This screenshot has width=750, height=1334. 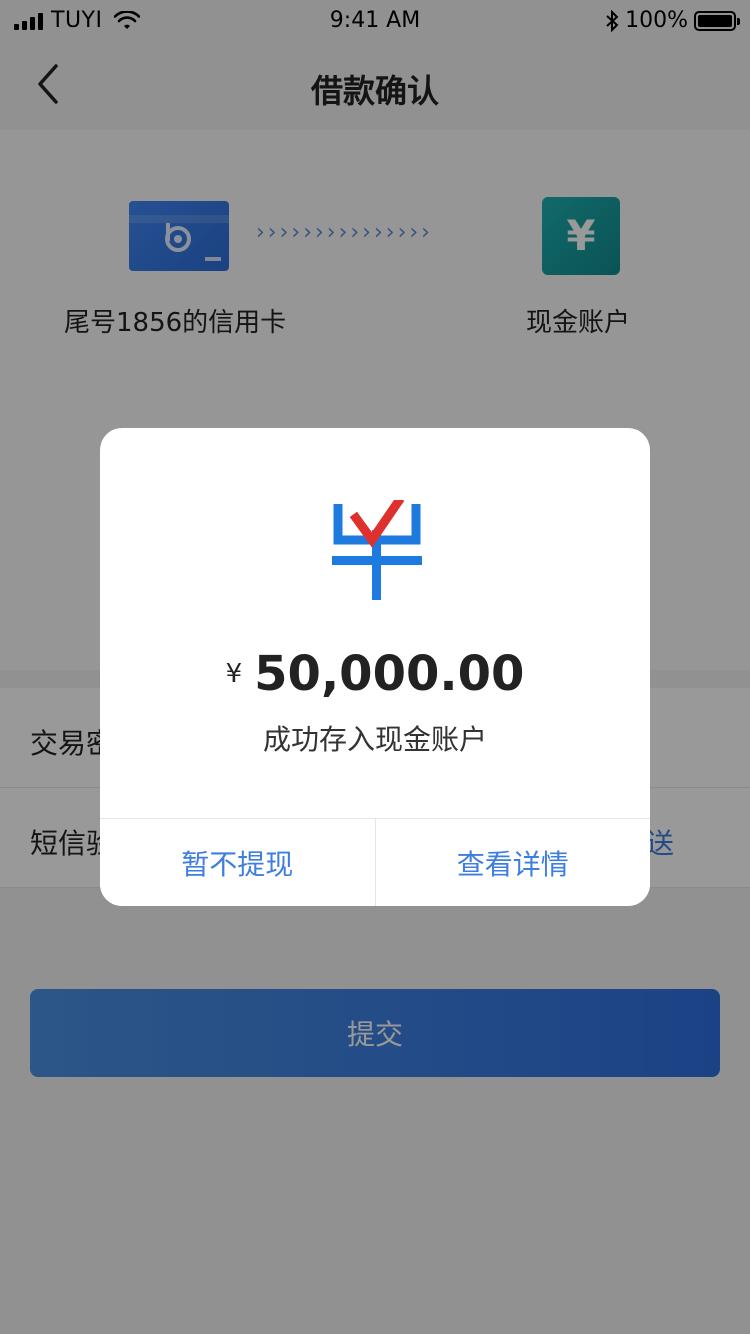 I want to click on dialog-actions: 暂不提现 查看详情, so click(x=375, y=862).